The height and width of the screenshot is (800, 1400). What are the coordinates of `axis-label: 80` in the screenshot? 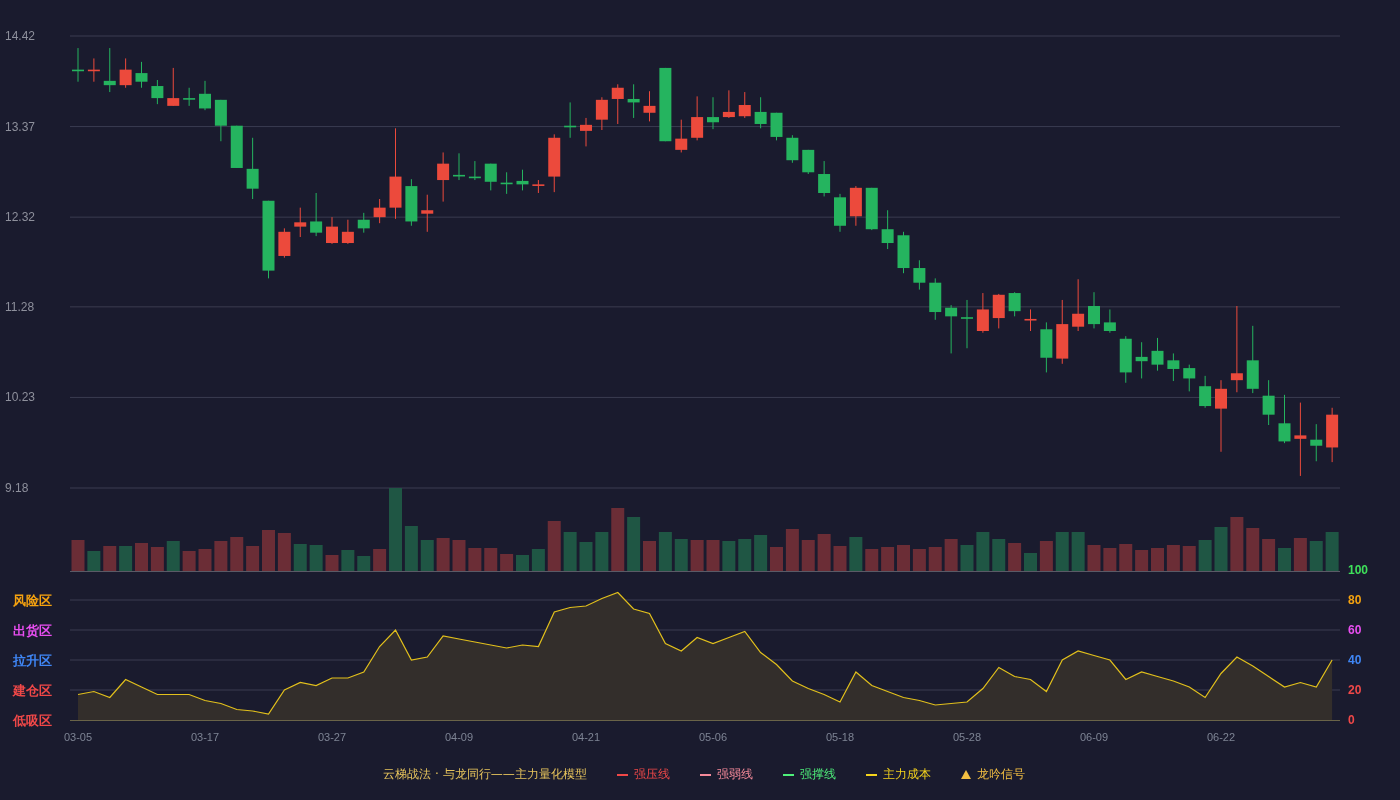 It's located at (1355, 600).